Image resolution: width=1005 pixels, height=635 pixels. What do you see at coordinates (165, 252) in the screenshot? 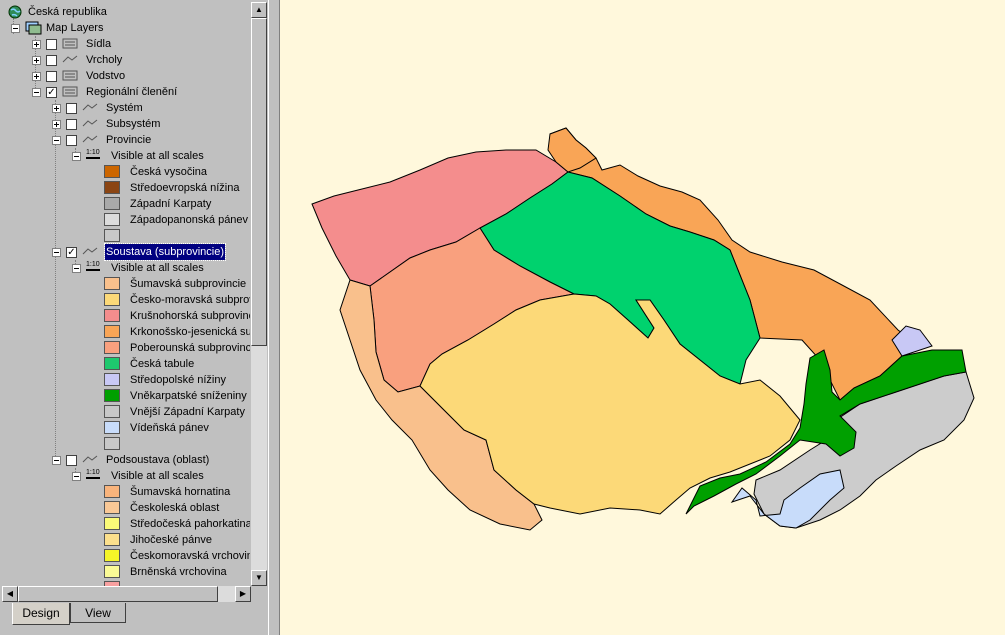
I see `layer-label-selected: Soustava (subprovincie)` at bounding box center [165, 252].